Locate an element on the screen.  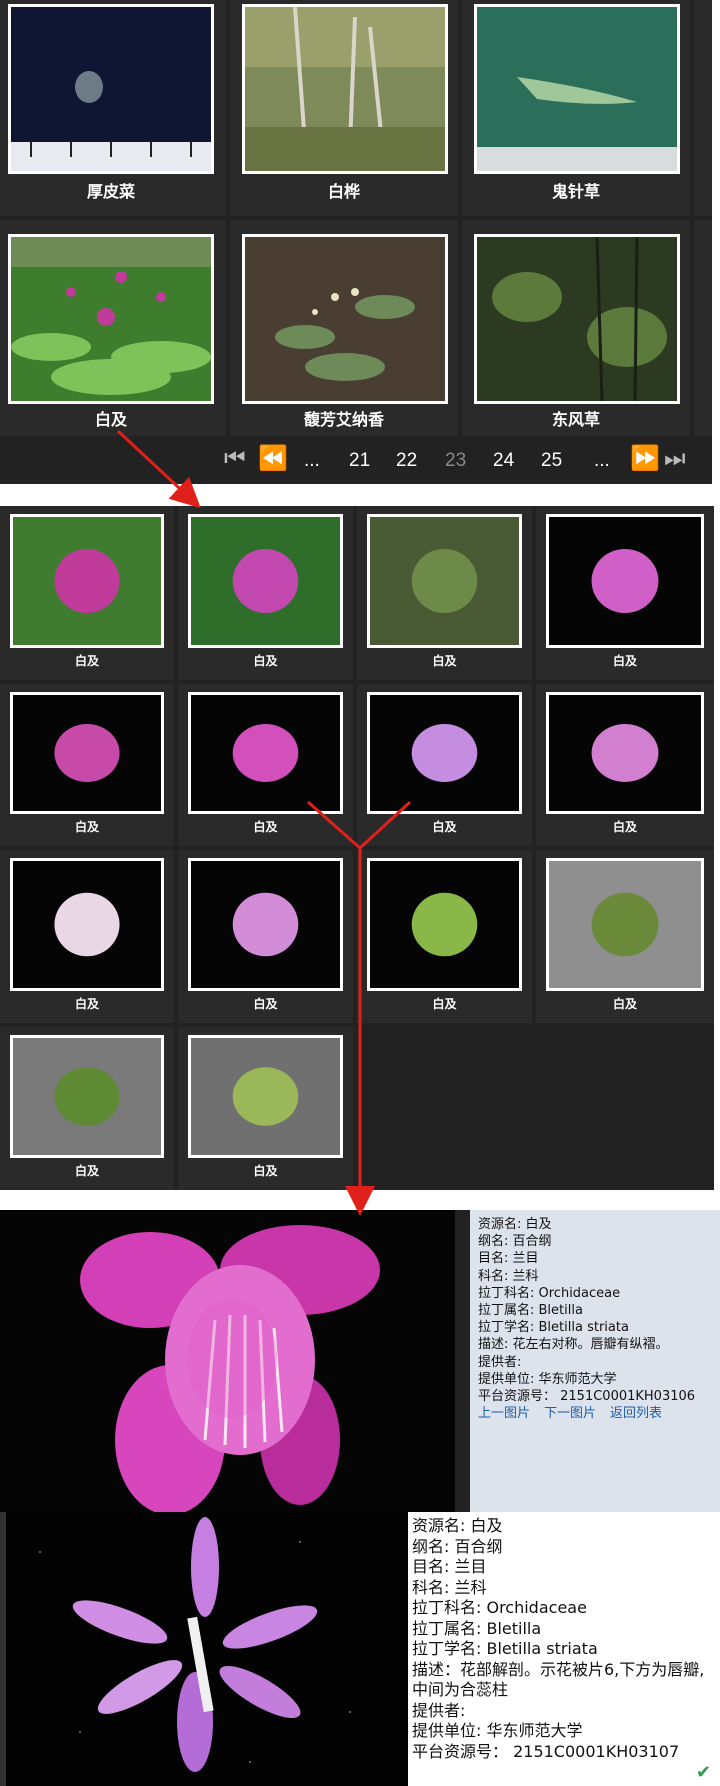
next-image-link: 下一图片 is located at coordinates (570, 1413).